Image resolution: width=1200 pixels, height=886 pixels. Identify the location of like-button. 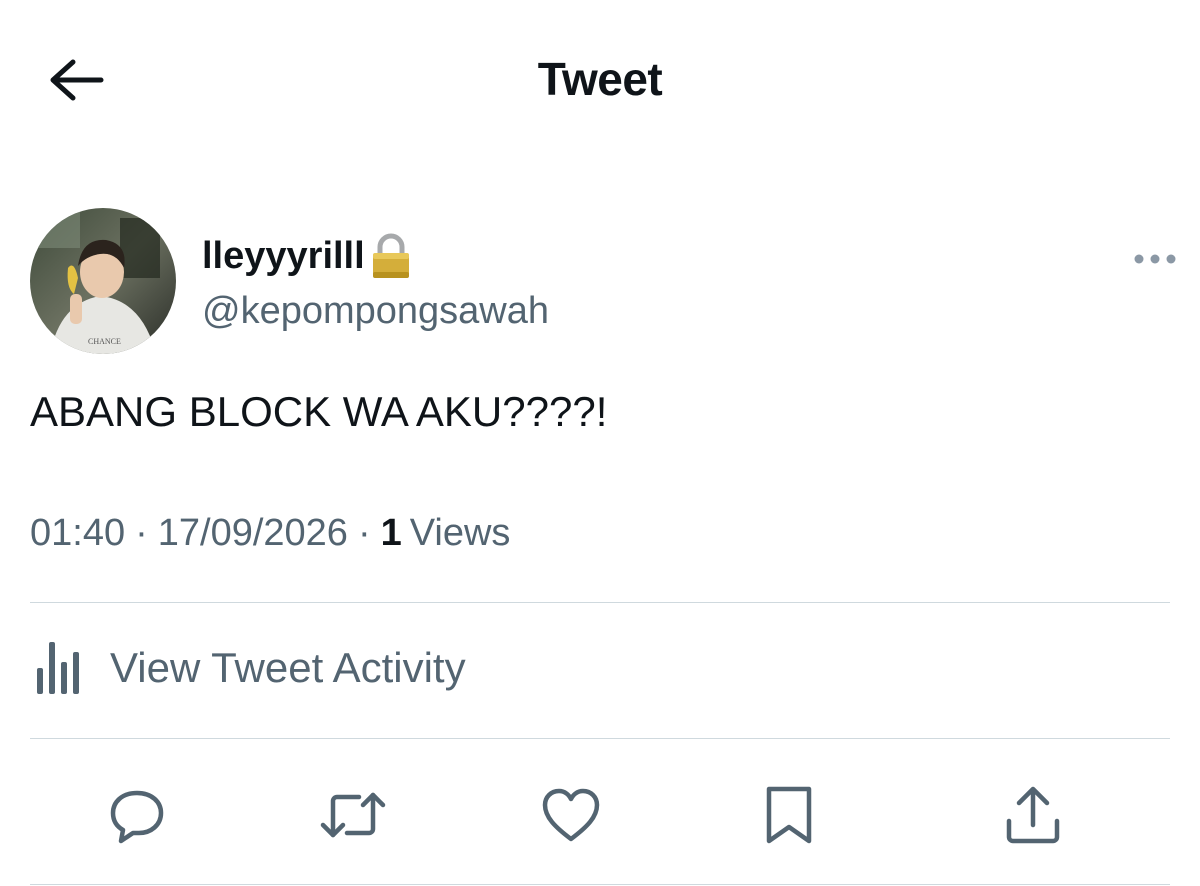
(571, 815).